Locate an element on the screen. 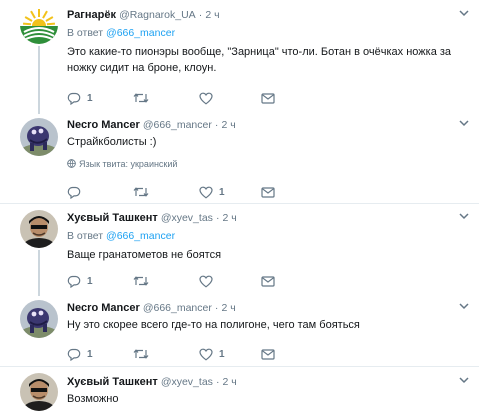  reply-button is located at coordinates (77, 192).